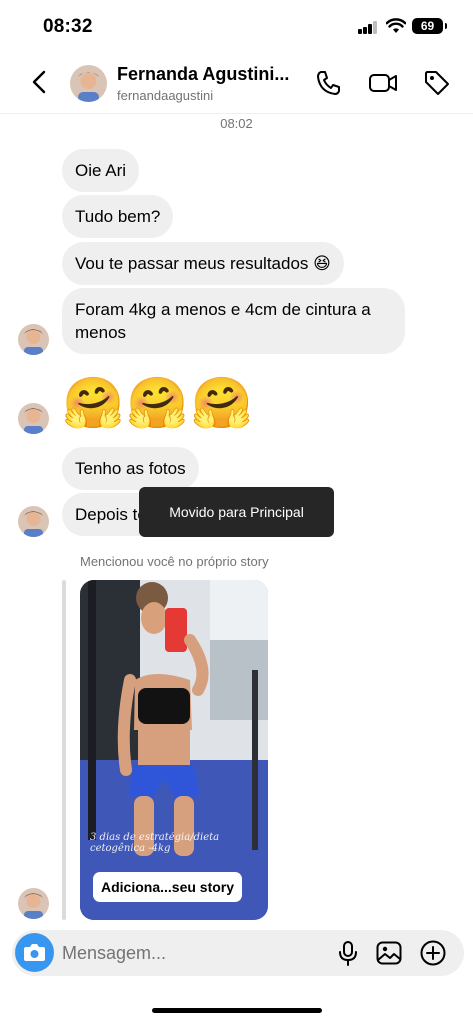 The image size is (473, 1024). I want to click on status-bar: 08:32 69, so click(236, 27).